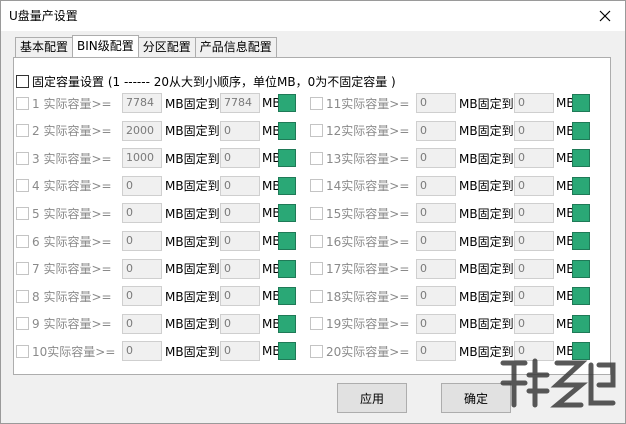  I want to click on capacity-row: 9 实际容量>= 0 MB固定到 0 MB, so click(156, 324).